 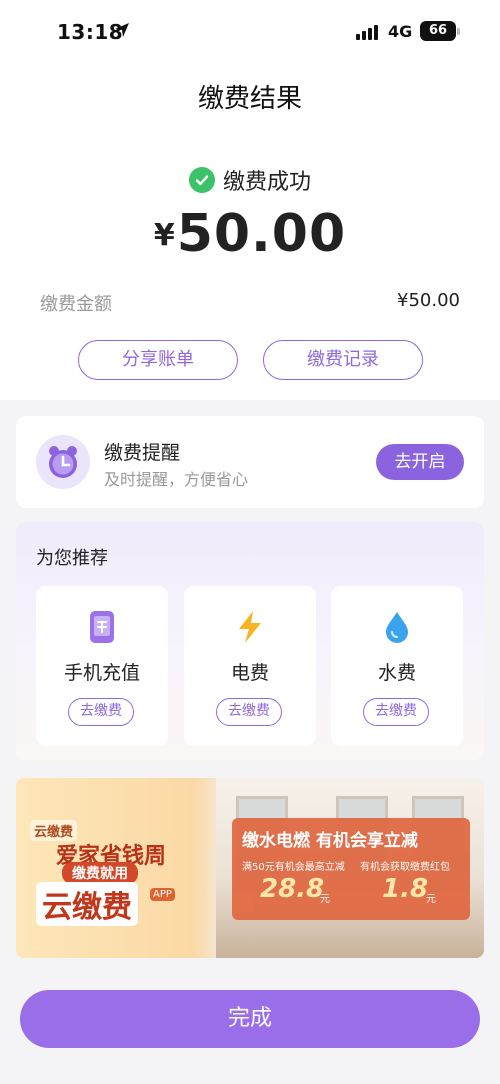 What do you see at coordinates (176, 479) in the screenshot?
I see `reminder-subtitle: 及时提醒，方便省心` at bounding box center [176, 479].